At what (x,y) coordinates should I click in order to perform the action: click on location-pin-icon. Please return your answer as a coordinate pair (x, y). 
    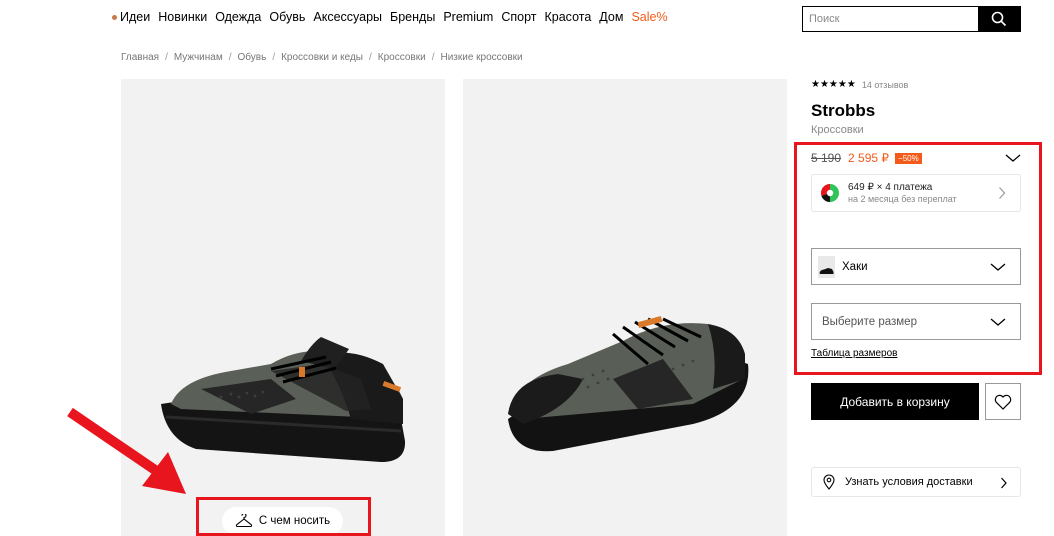
    Looking at the image, I should click on (829, 482).